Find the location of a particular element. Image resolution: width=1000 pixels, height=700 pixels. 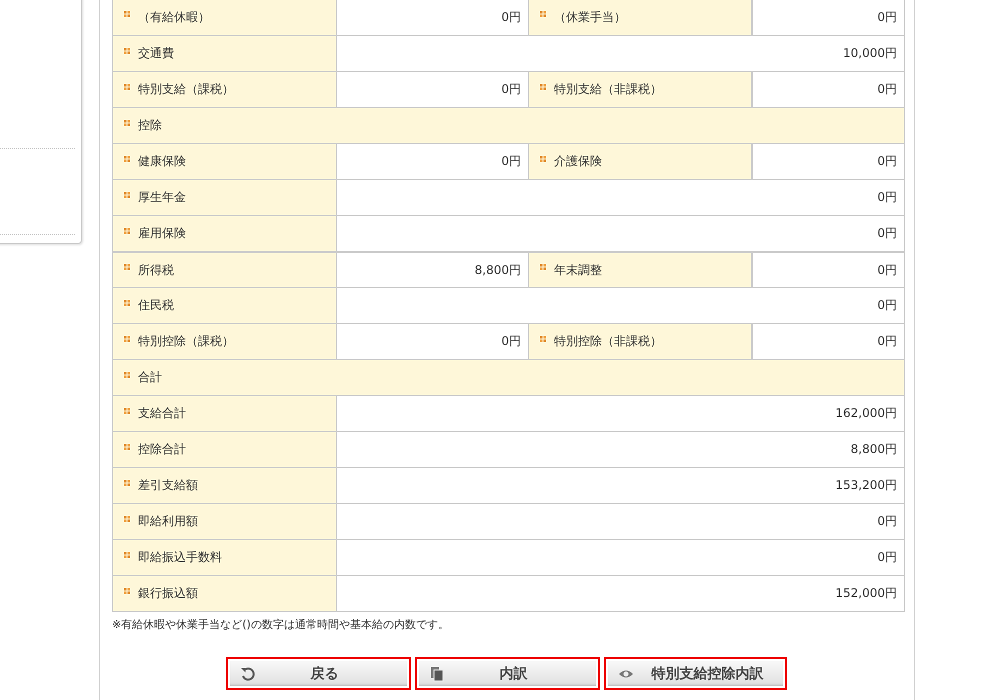

view-button: 特別支給控除内訳 is located at coordinates (695, 673).